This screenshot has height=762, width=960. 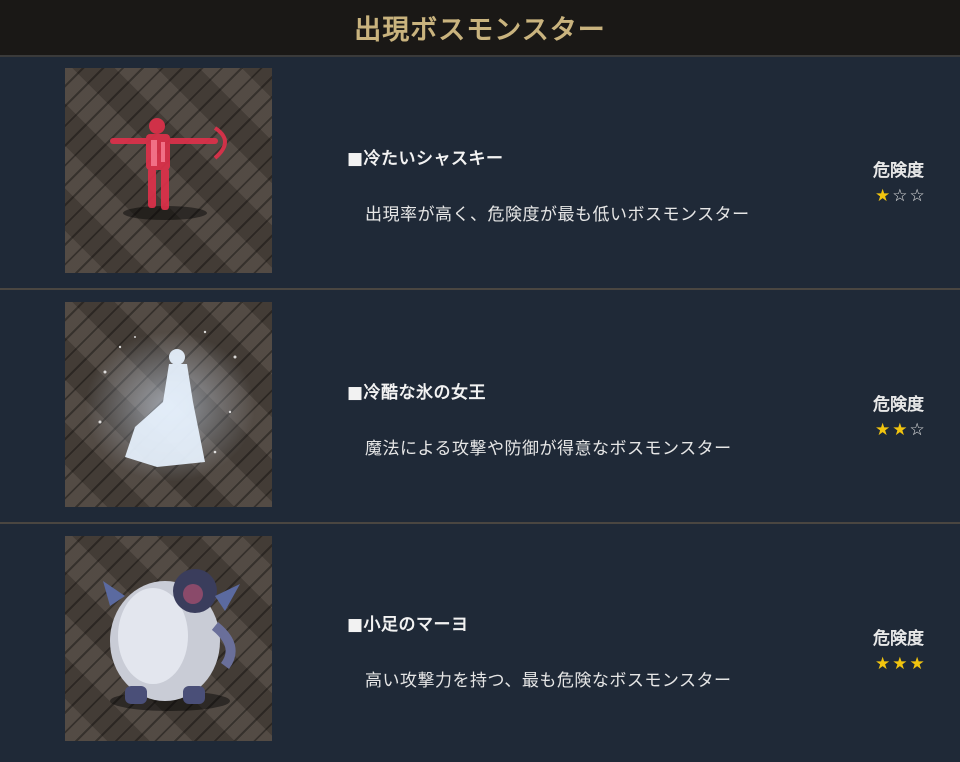 I want to click on danger-rating: ★★☆, so click(x=901, y=430).